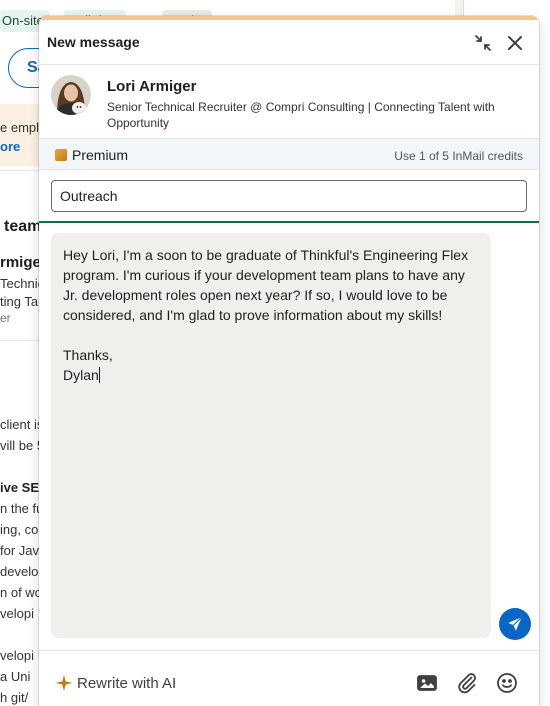  I want to click on description-line: ing, co, so click(19, 529).